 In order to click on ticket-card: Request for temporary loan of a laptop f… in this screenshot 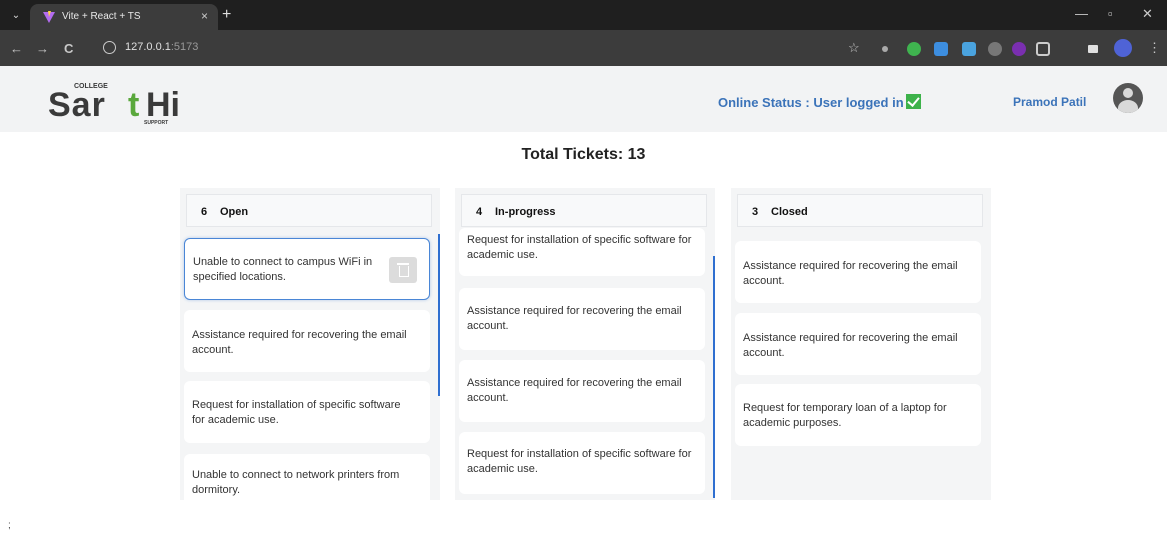, I will do `click(858, 415)`.